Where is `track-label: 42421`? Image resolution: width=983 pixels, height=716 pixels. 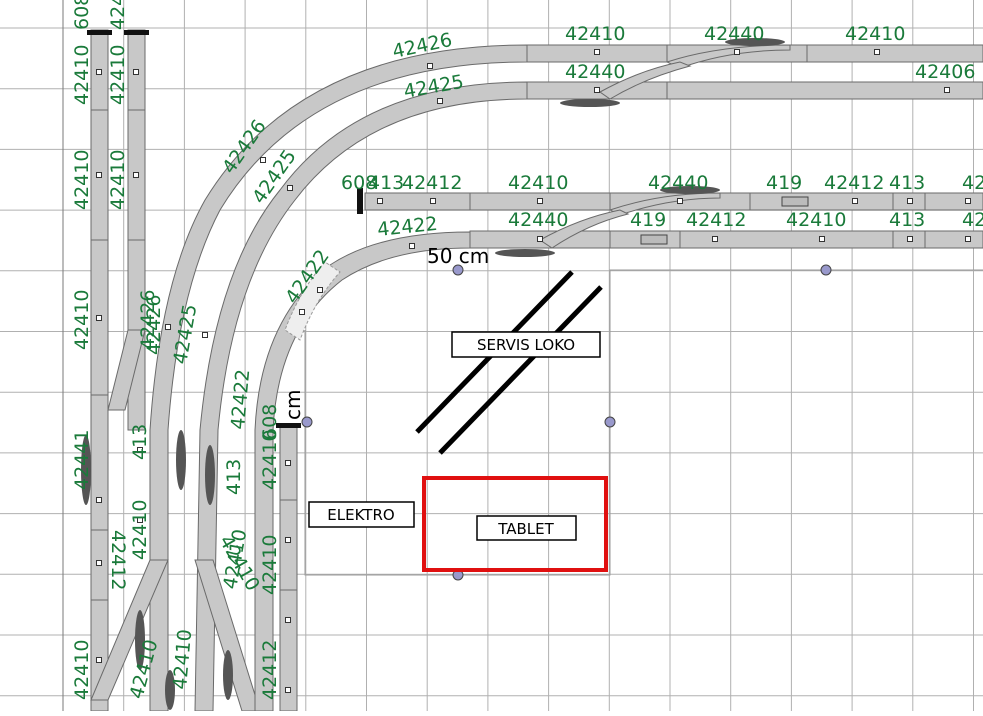
track-label: 42421 is located at coordinates (118, 15).